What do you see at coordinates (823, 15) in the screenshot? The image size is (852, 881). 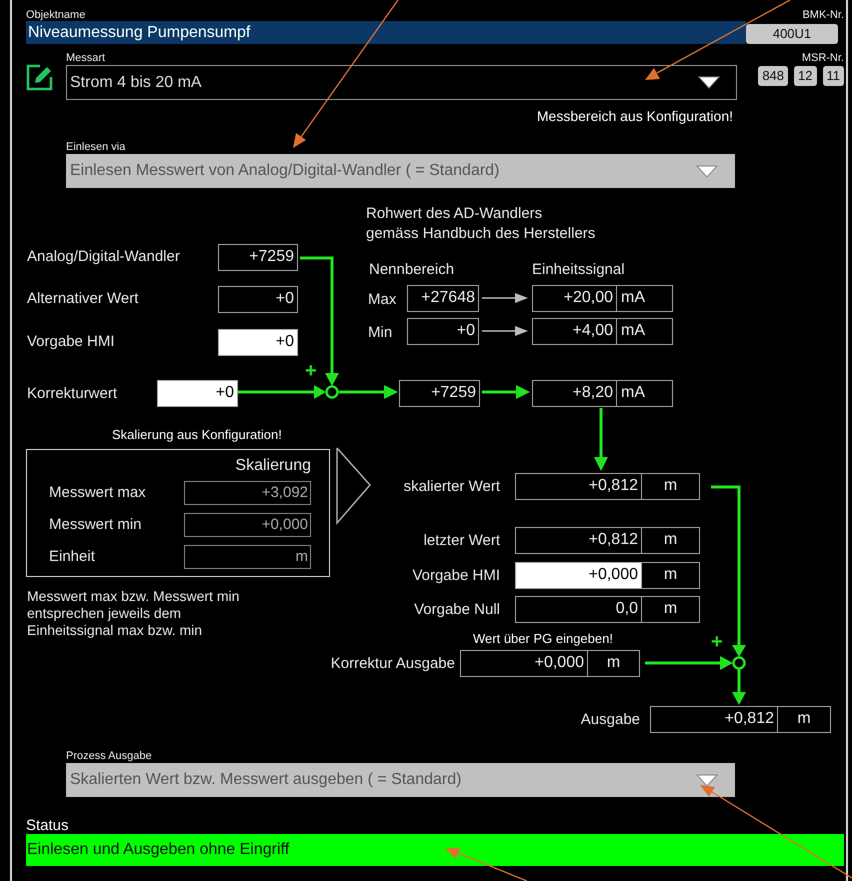 I see `field-label: BMK-Nr.` at bounding box center [823, 15].